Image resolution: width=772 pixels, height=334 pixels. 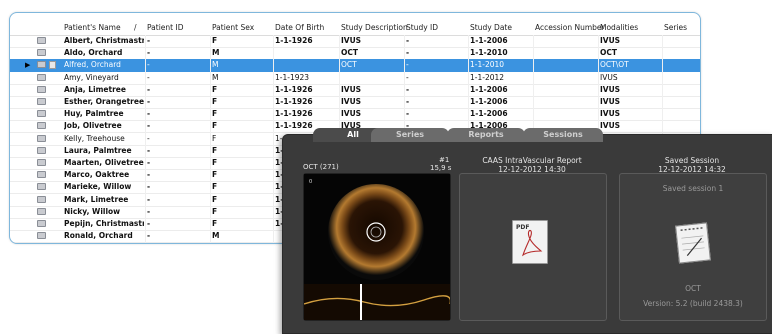 I want to click on table-row: ▶ Alfred, Orchard - M OCT - 1-1-2010 OCT\OT, so click(x=355, y=66).